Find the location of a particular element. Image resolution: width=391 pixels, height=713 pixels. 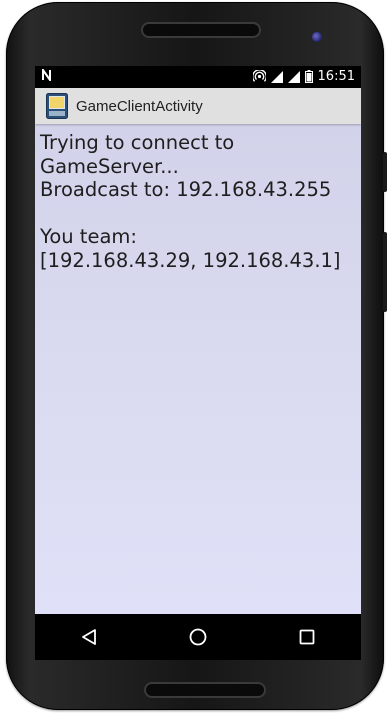

status-bar: 16:51 is located at coordinates (198, 77).